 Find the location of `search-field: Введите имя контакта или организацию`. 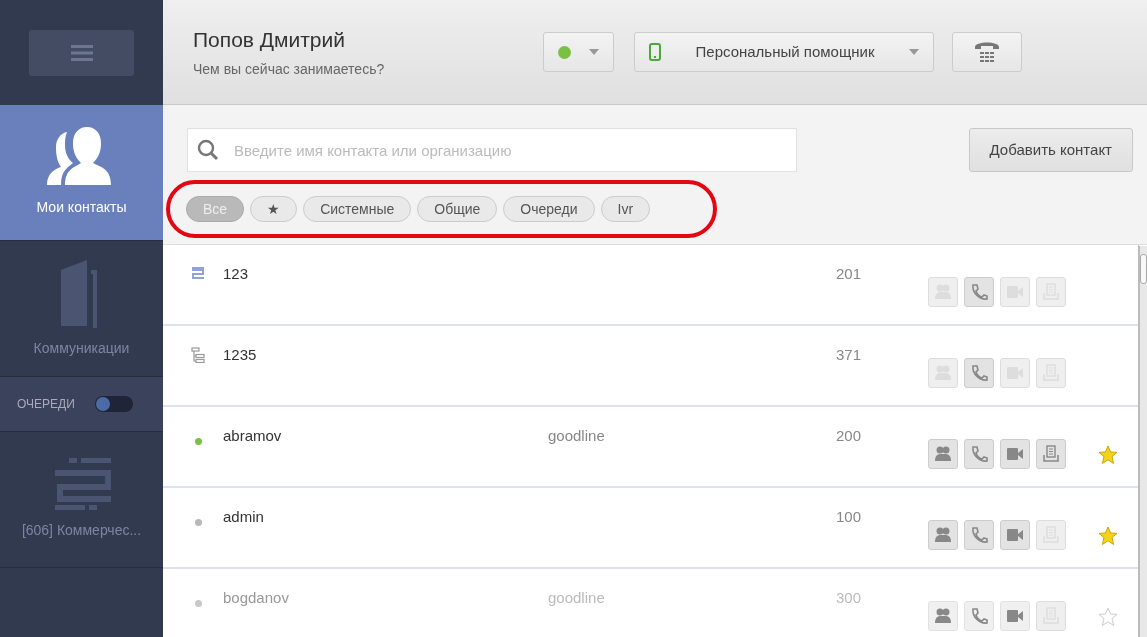

search-field: Введите имя контакта или организацию is located at coordinates (492, 150).